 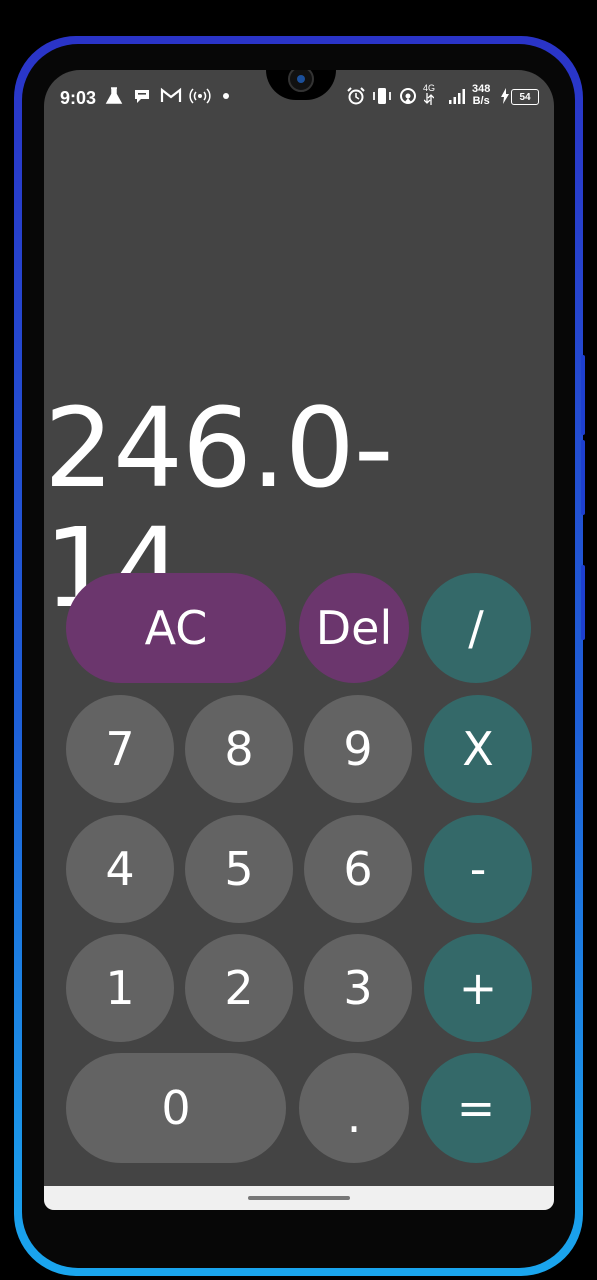 I want to click on equals-button: =, so click(x=476, y=1108).